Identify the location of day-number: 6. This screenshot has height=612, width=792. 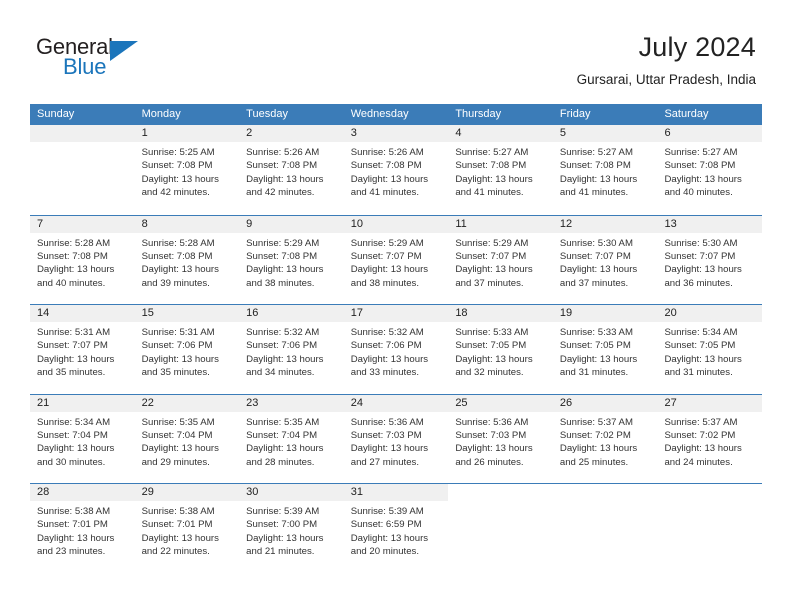
(710, 133).